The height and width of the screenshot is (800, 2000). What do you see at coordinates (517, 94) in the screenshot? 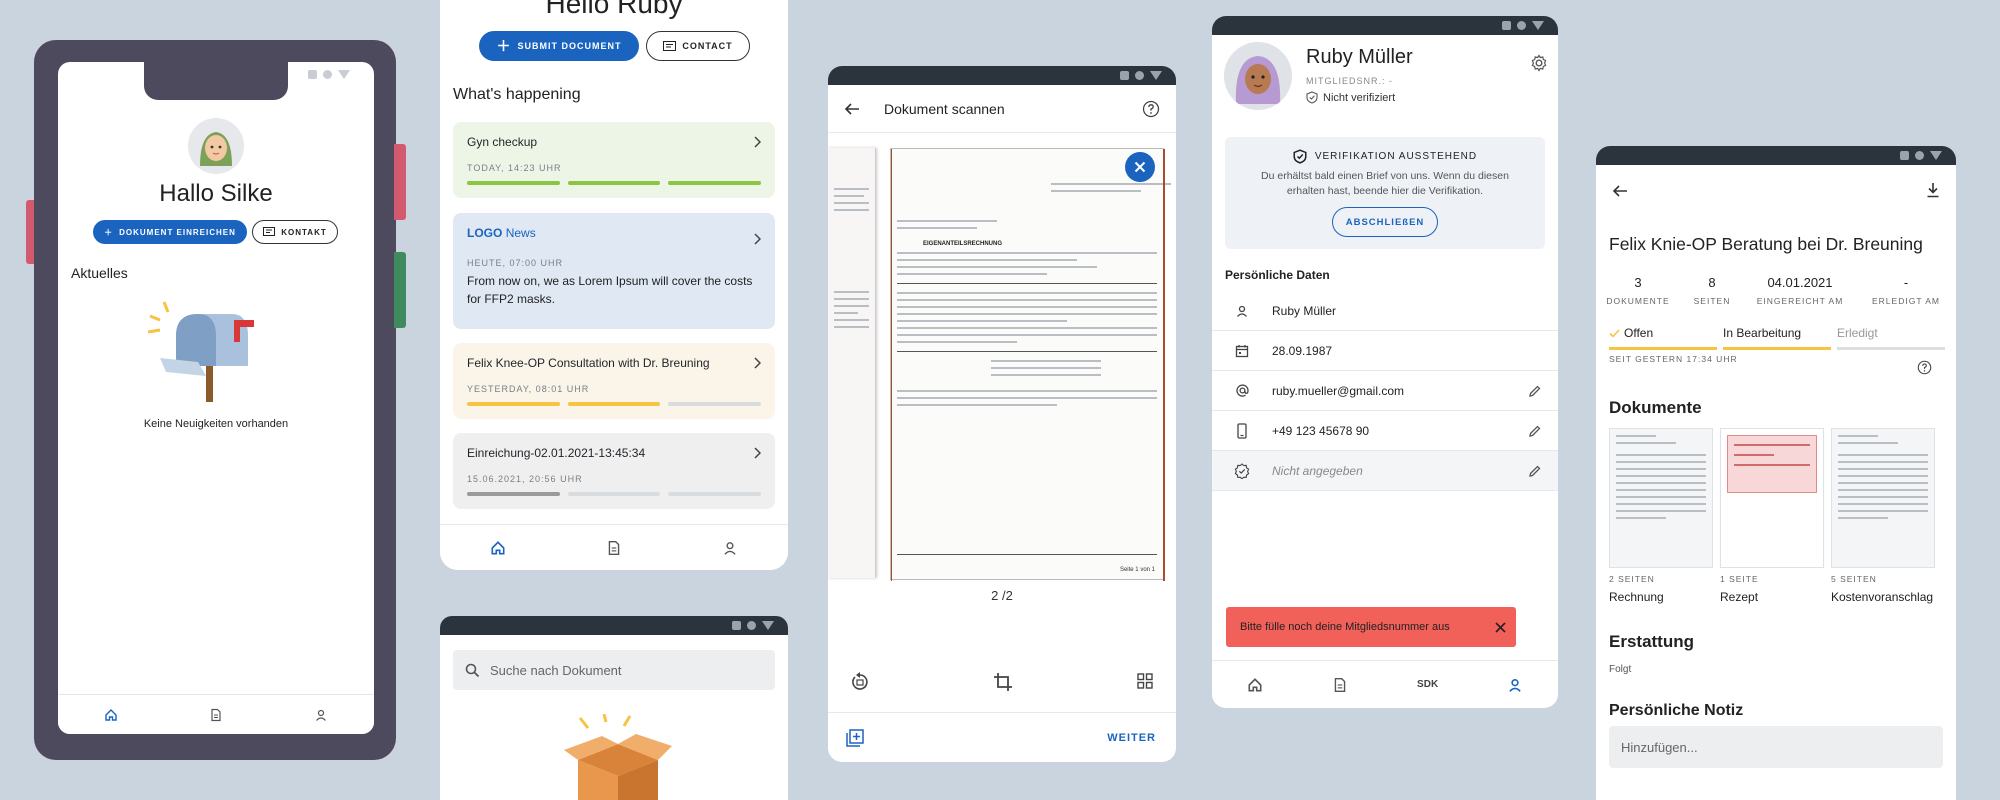
I see `section-title: What's happening` at bounding box center [517, 94].